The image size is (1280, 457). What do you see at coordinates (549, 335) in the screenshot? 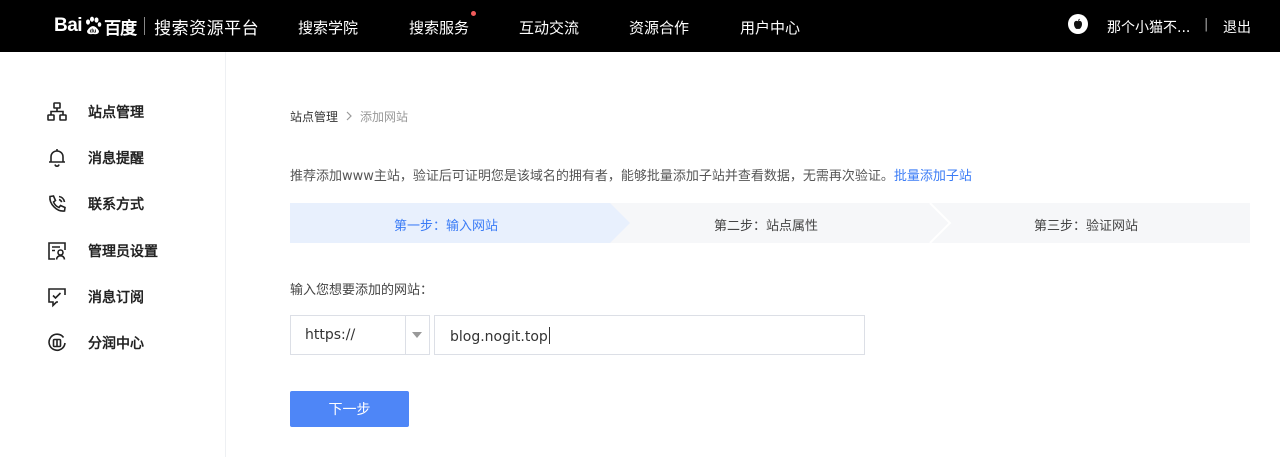
I see `text-cursor` at bounding box center [549, 335].